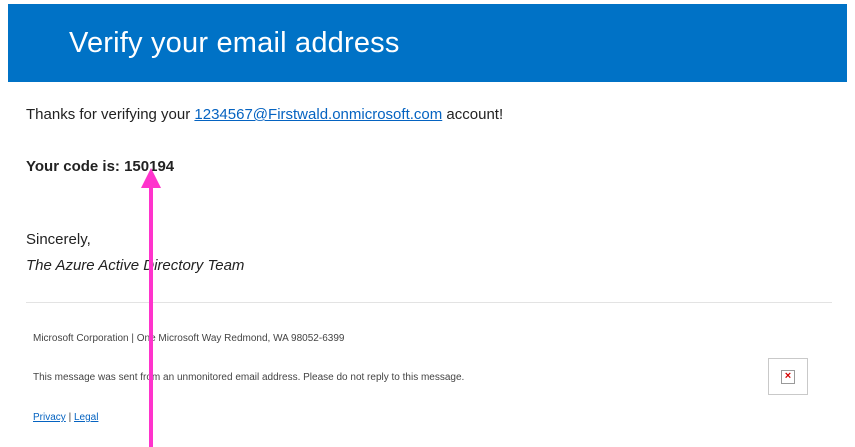 Image resolution: width=855 pixels, height=447 pixels. I want to click on footer-links: Privacy | Legal, so click(65, 417).